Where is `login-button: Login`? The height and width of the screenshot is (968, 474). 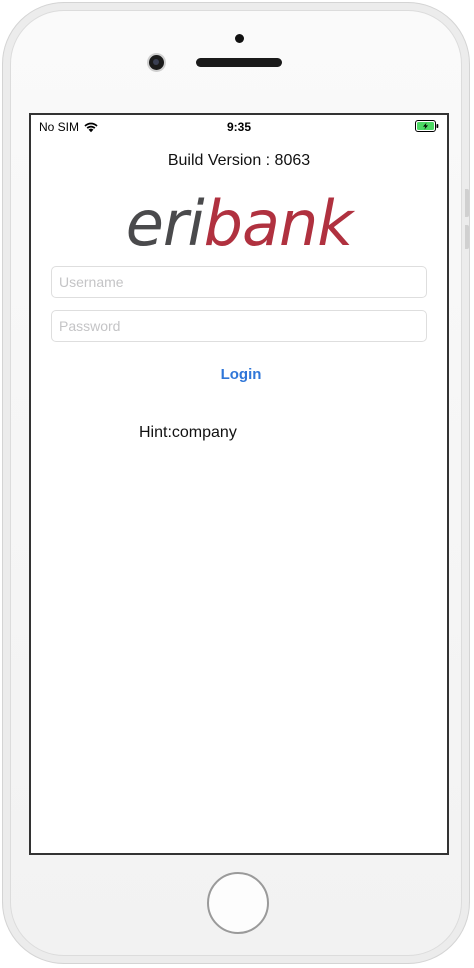
login-button: Login is located at coordinates (241, 374).